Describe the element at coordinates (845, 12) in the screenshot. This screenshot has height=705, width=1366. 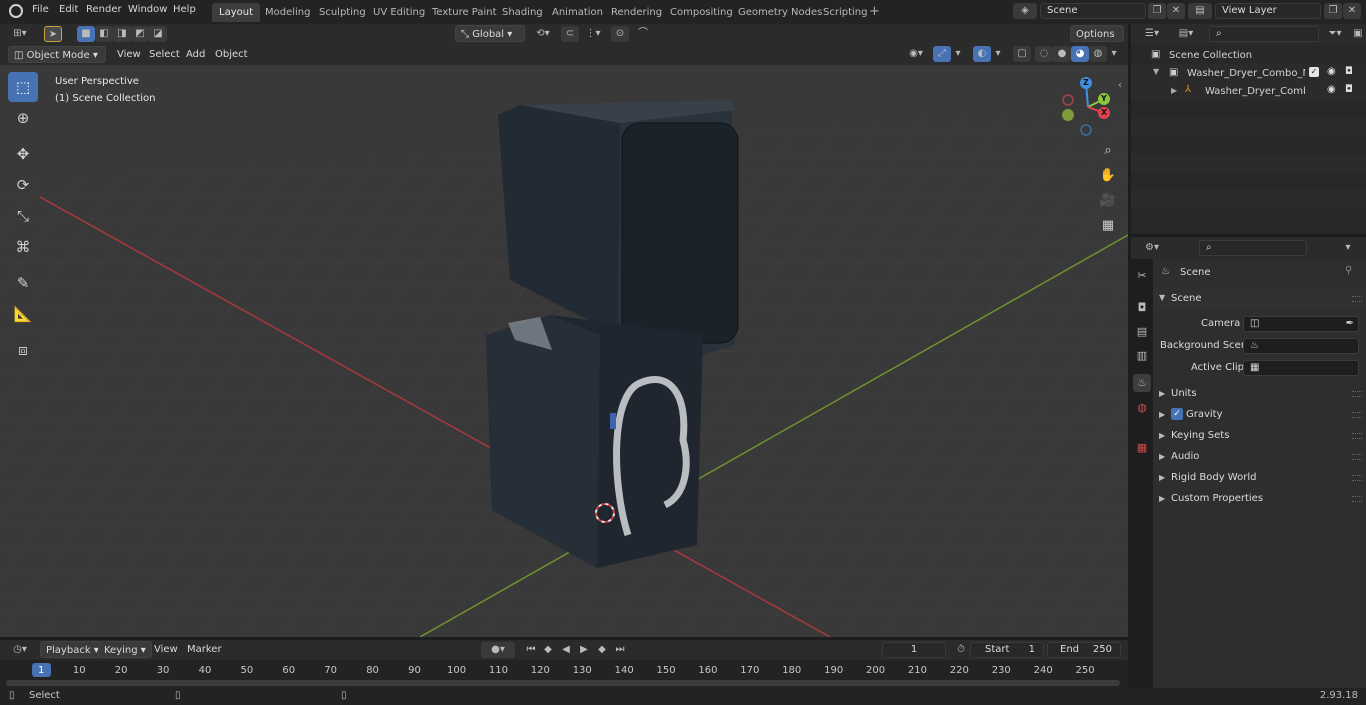
I see `tab-scripting: Scripting` at that location.